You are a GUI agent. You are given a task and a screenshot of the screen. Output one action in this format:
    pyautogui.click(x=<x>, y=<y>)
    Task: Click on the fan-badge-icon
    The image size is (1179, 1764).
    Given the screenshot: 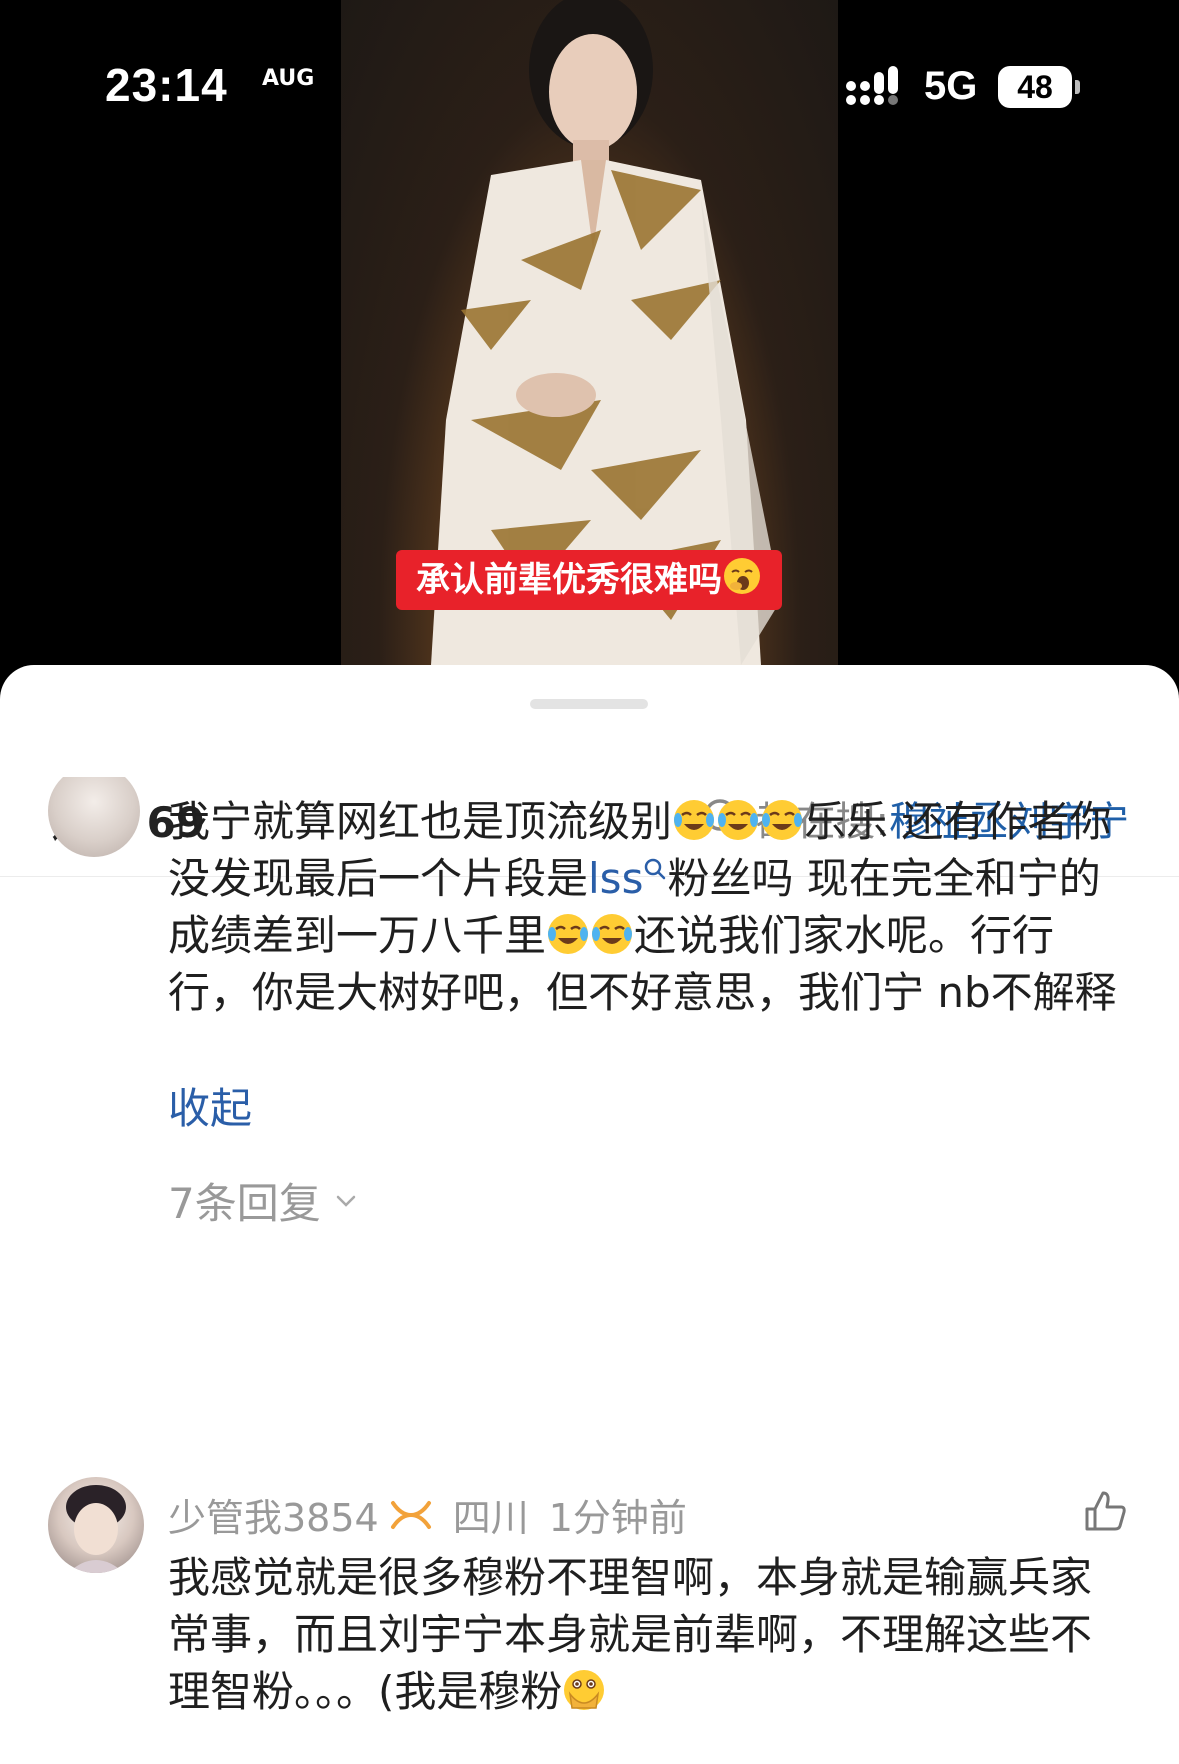 What is the action you would take?
    pyautogui.click(x=410, y=1514)
    